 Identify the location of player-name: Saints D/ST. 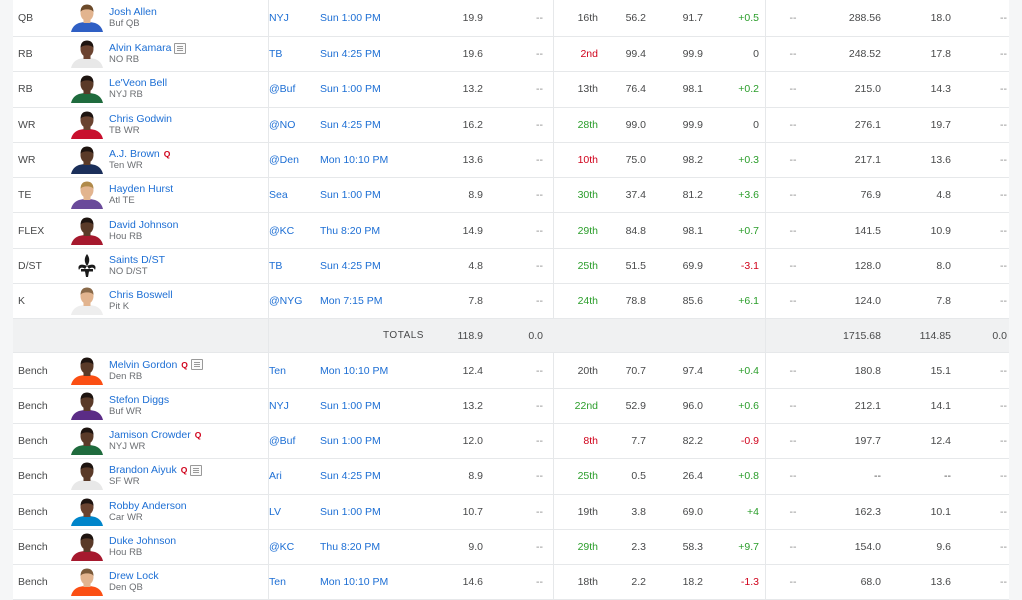
(137, 260).